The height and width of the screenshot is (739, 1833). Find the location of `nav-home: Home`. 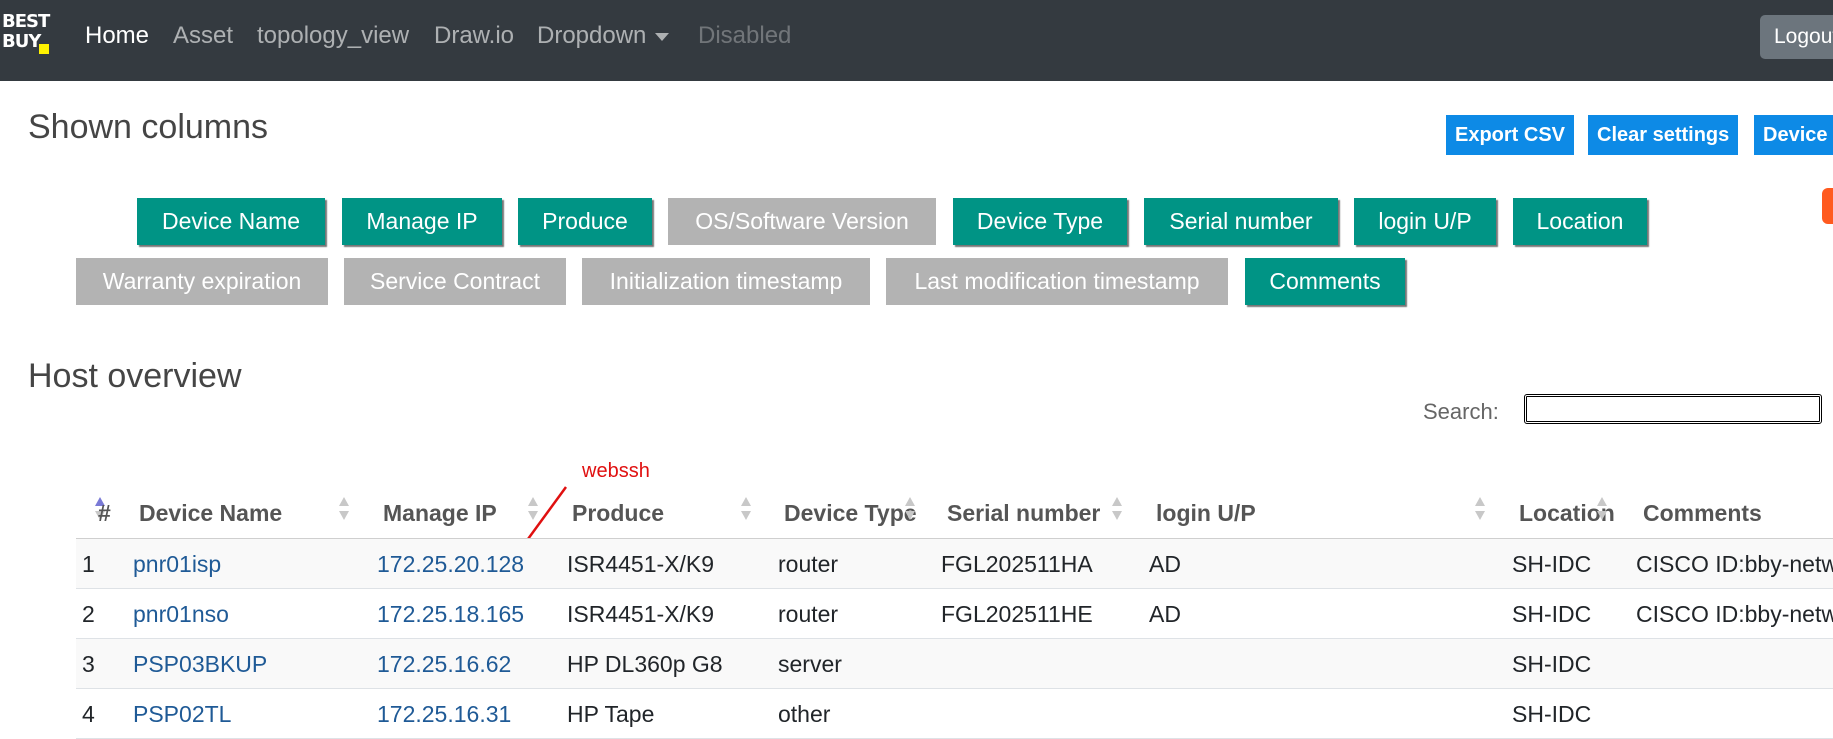

nav-home: Home is located at coordinates (117, 36).